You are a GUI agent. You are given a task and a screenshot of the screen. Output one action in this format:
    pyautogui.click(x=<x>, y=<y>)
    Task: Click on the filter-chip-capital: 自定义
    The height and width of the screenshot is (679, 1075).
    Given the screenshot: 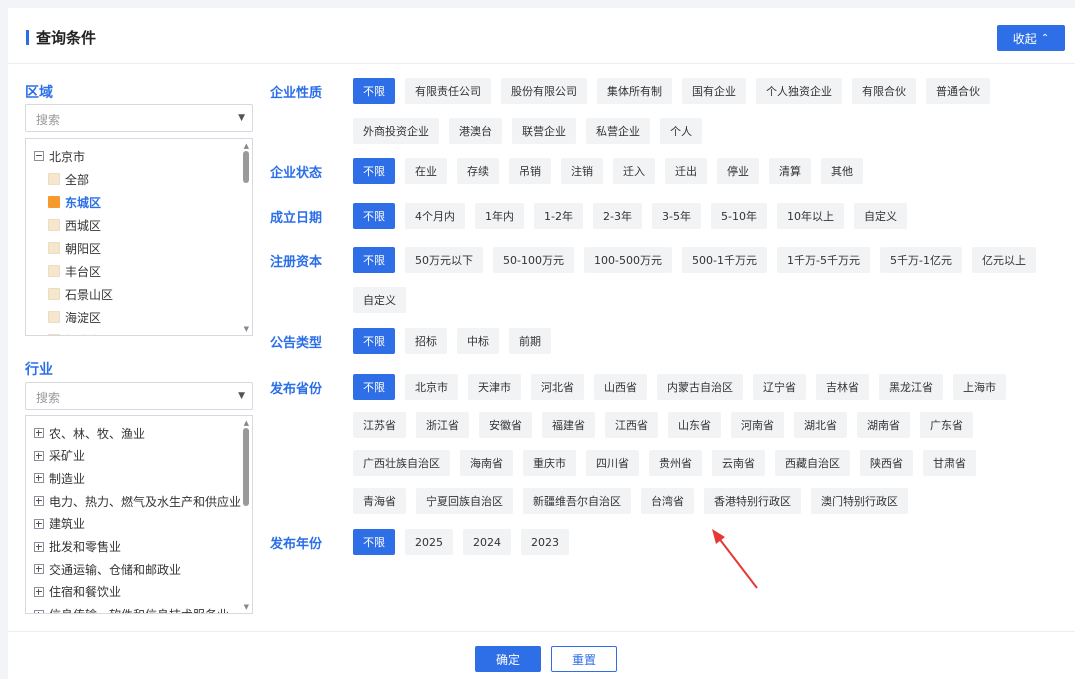 What is the action you would take?
    pyautogui.click(x=379, y=300)
    